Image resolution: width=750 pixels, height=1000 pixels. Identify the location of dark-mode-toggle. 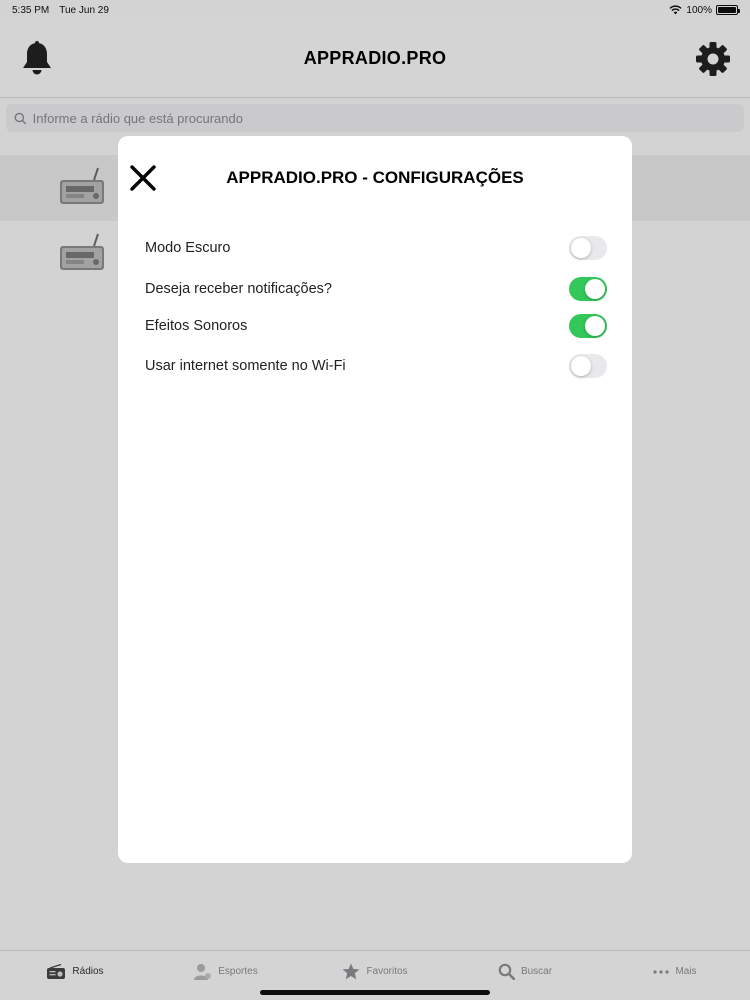
(588, 248).